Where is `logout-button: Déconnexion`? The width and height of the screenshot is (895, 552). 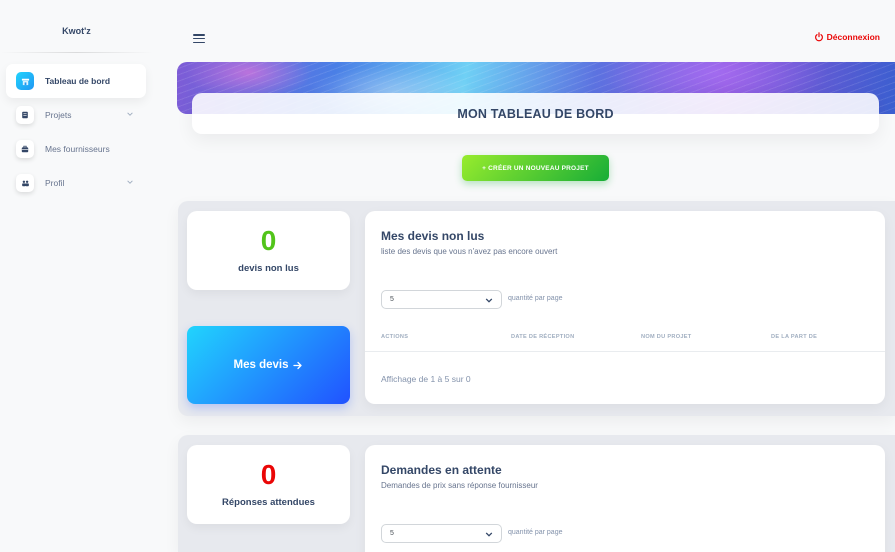
logout-button: Déconnexion is located at coordinates (847, 37).